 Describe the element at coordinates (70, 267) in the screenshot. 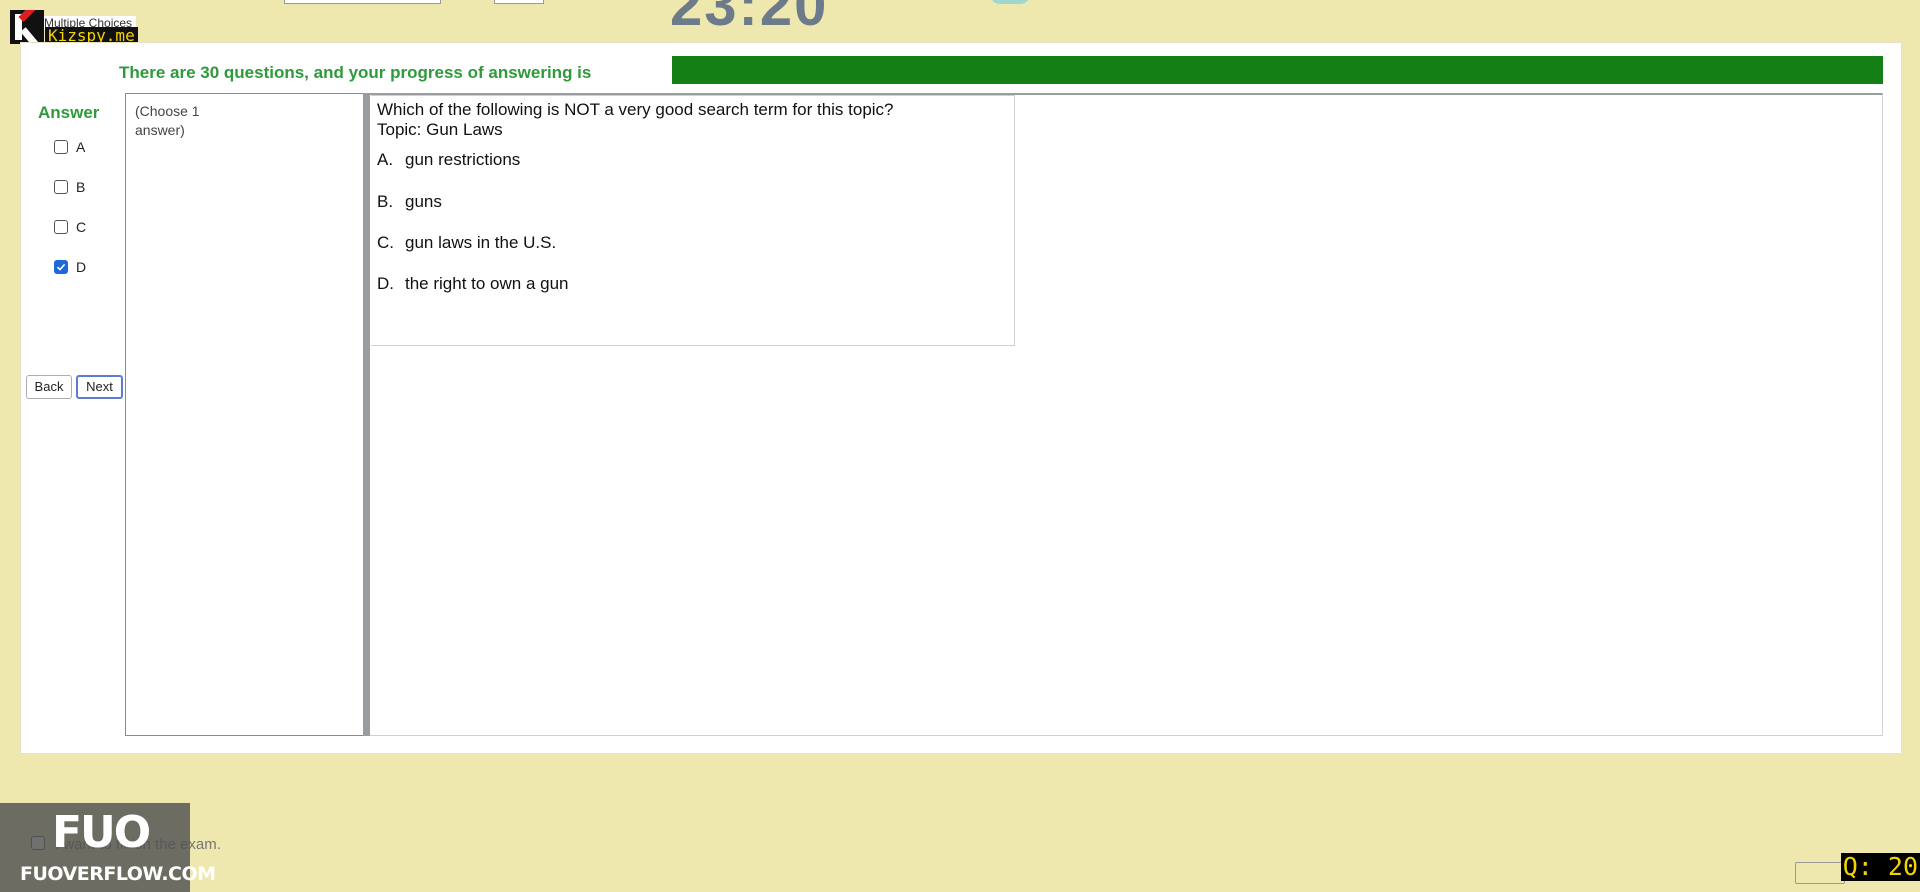

I see `option-d: D` at that location.